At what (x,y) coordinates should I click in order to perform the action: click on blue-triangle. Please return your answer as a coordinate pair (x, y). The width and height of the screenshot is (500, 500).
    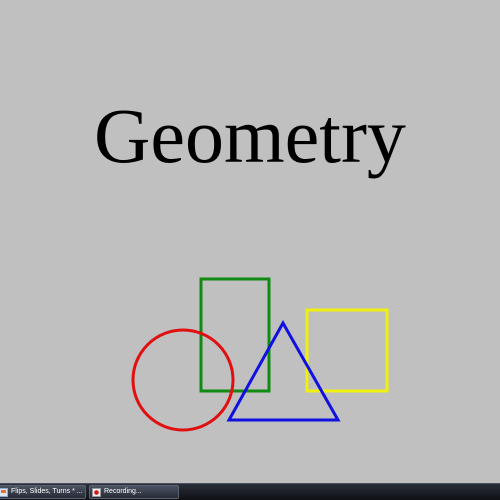
    Looking at the image, I should click on (283, 370).